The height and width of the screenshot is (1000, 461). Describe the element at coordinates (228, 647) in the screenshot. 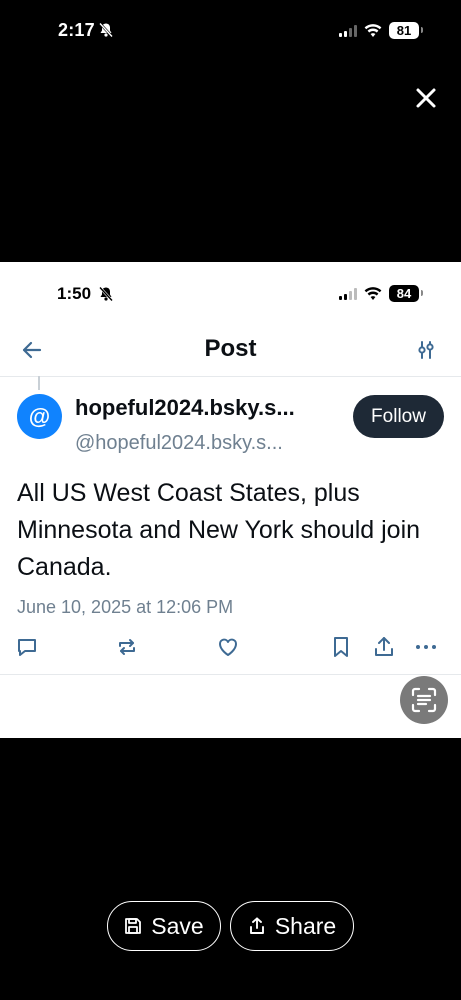

I see `like-icon` at that location.